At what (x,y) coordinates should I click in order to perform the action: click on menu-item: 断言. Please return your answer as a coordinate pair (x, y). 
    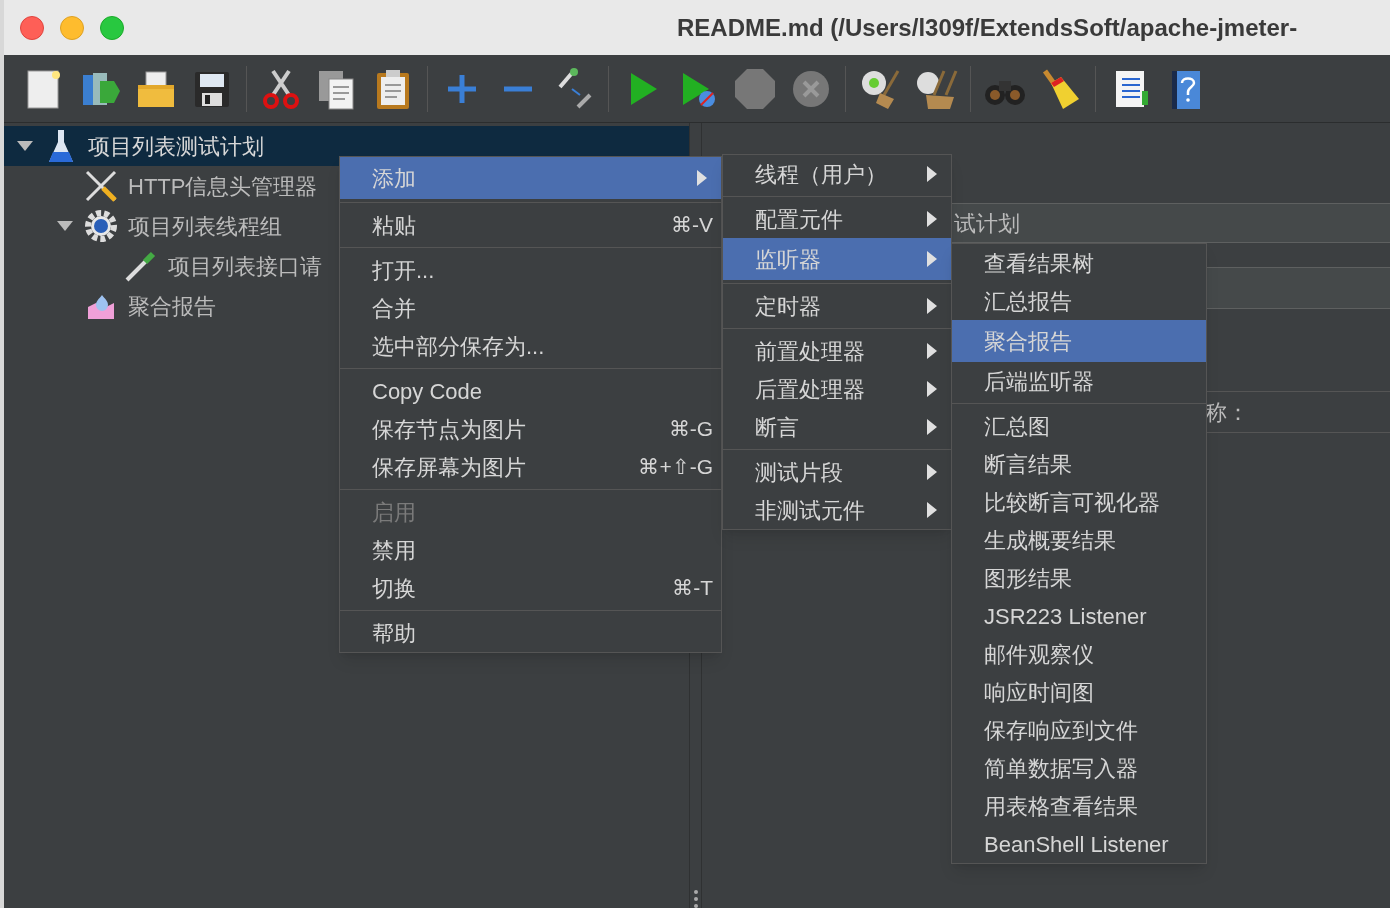
    Looking at the image, I should click on (837, 427).